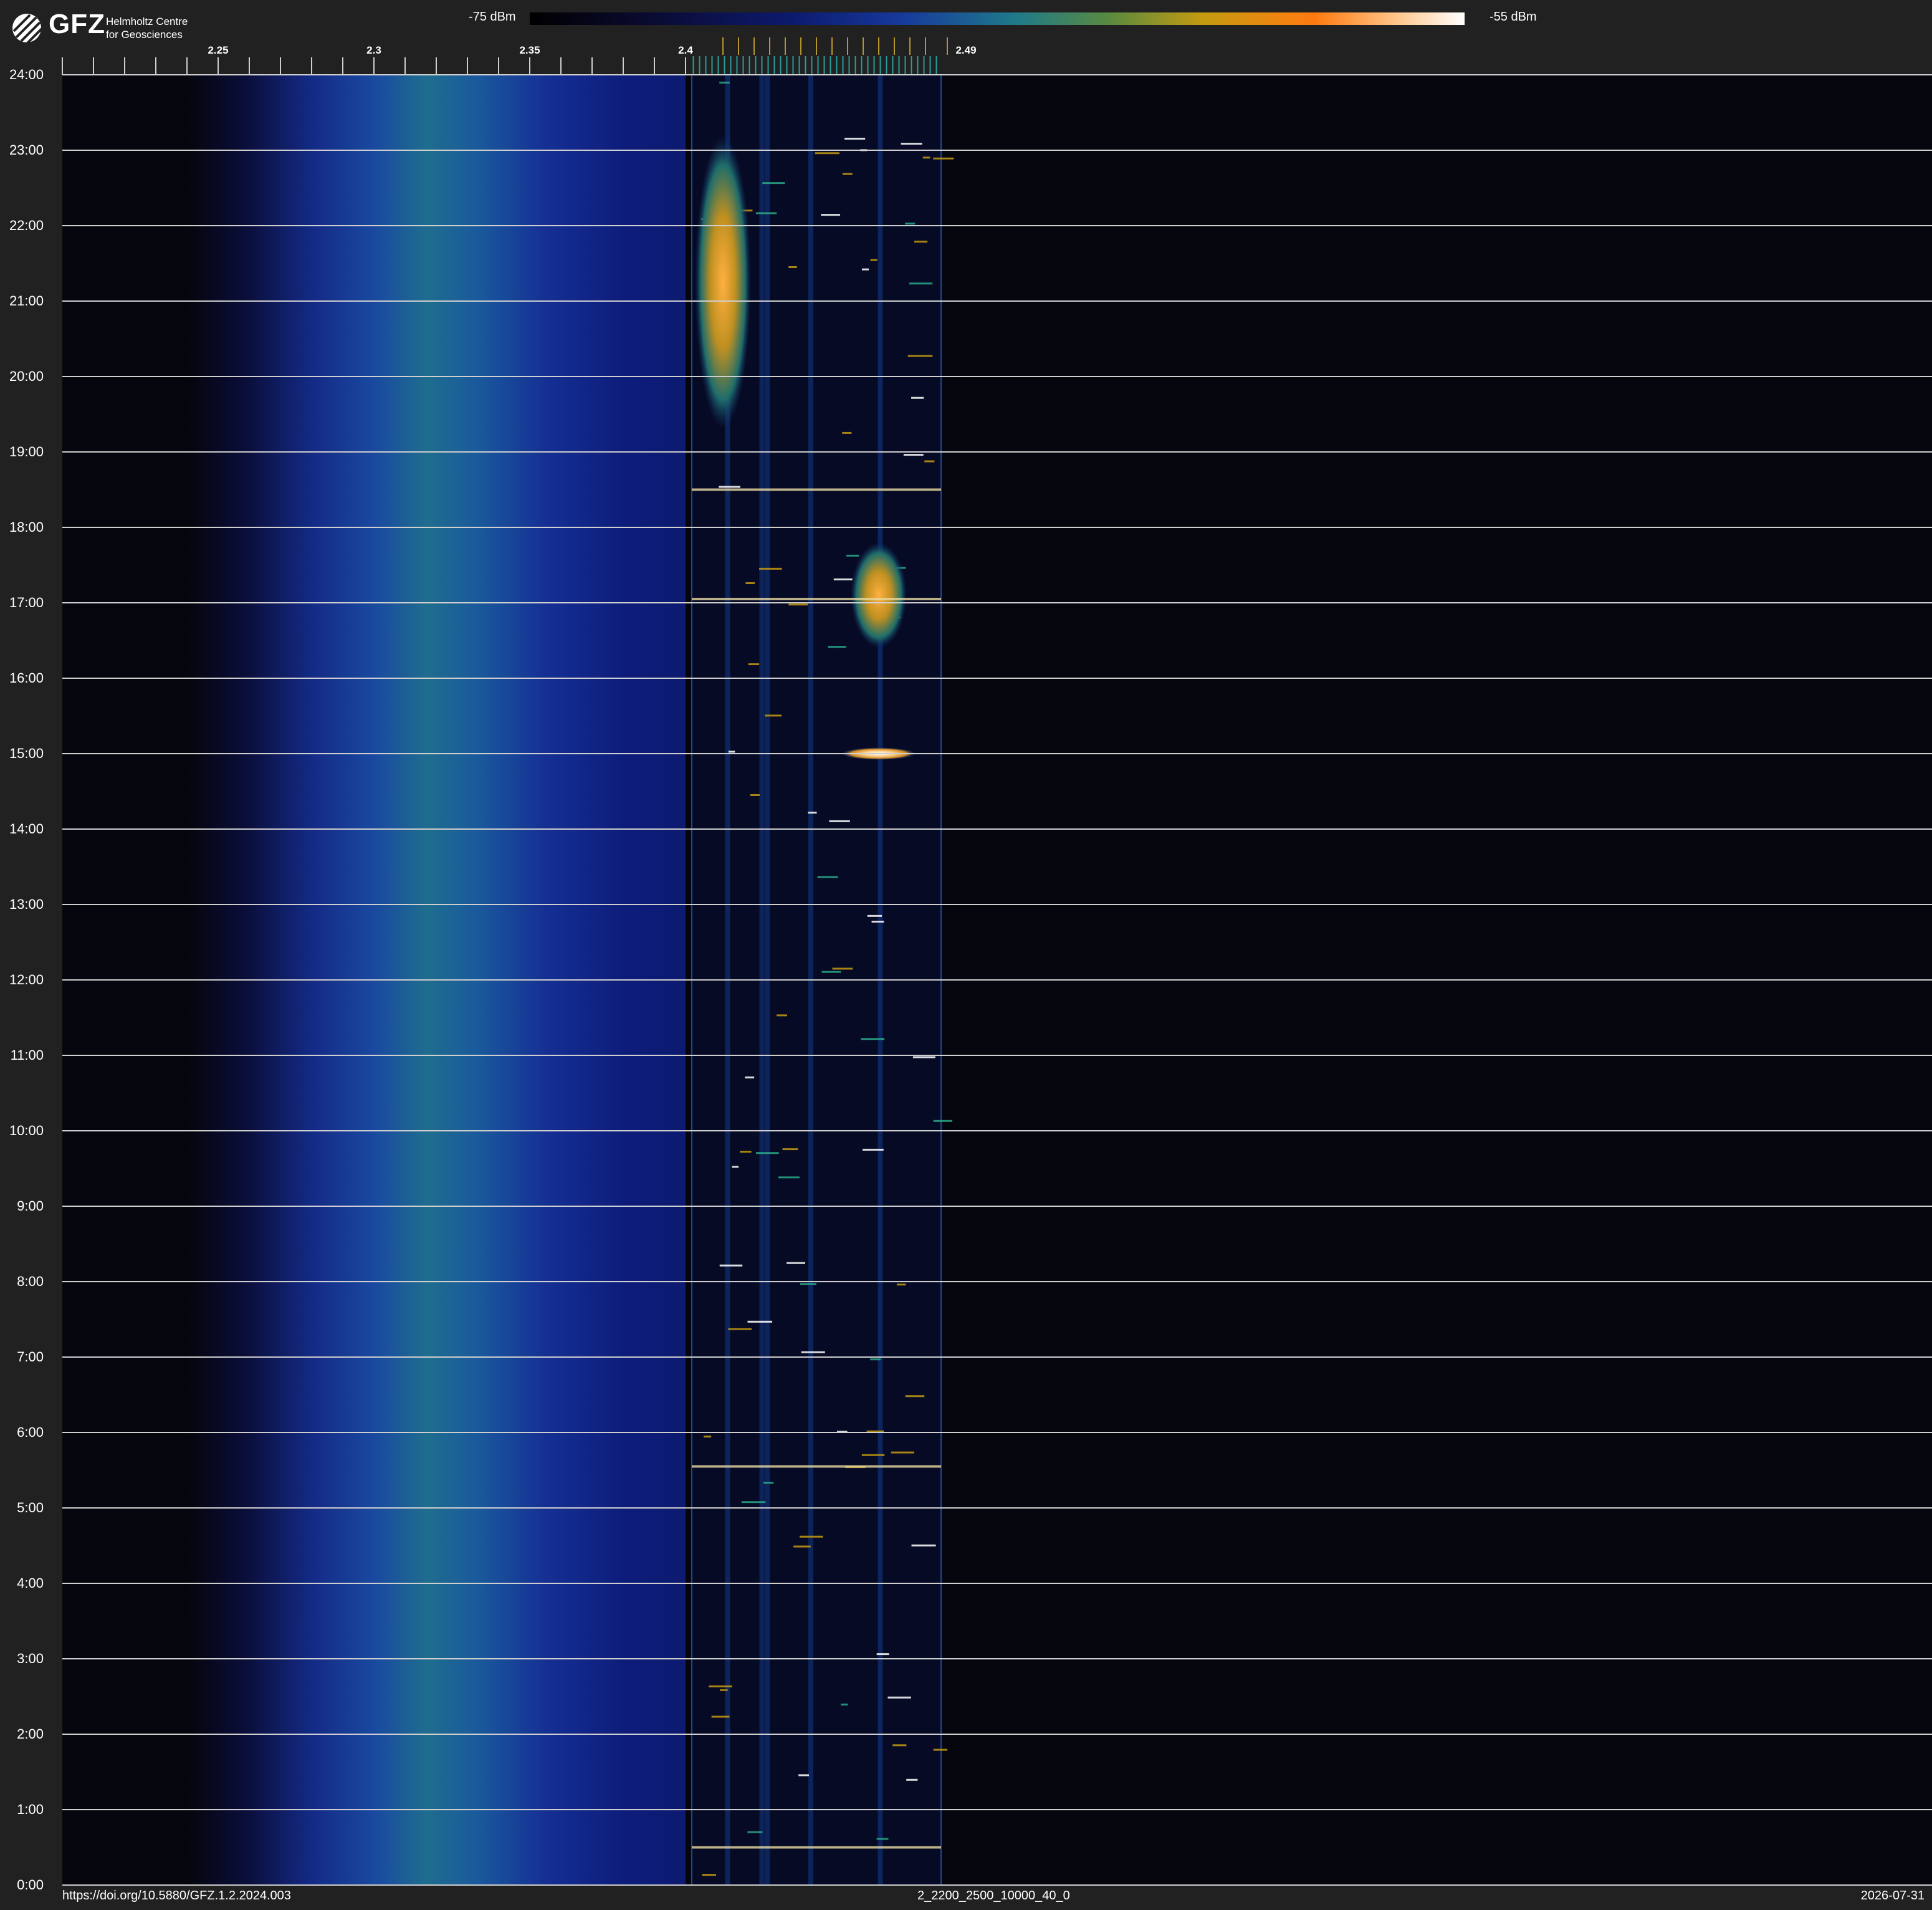 This screenshot has width=1932, height=1910. What do you see at coordinates (26, 150) in the screenshot?
I see `y-tick-label: 23:00` at bounding box center [26, 150].